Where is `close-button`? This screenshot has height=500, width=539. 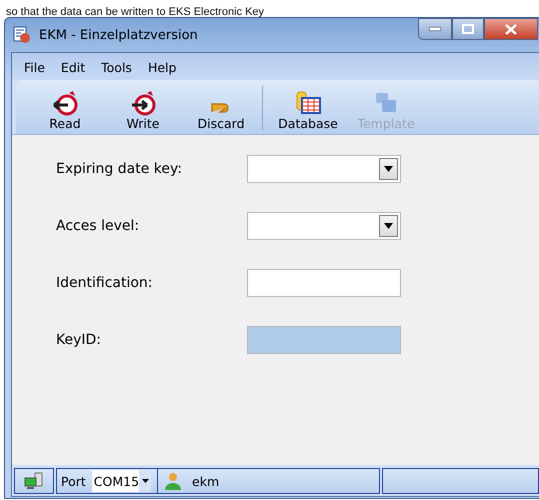 close-button is located at coordinates (511, 29).